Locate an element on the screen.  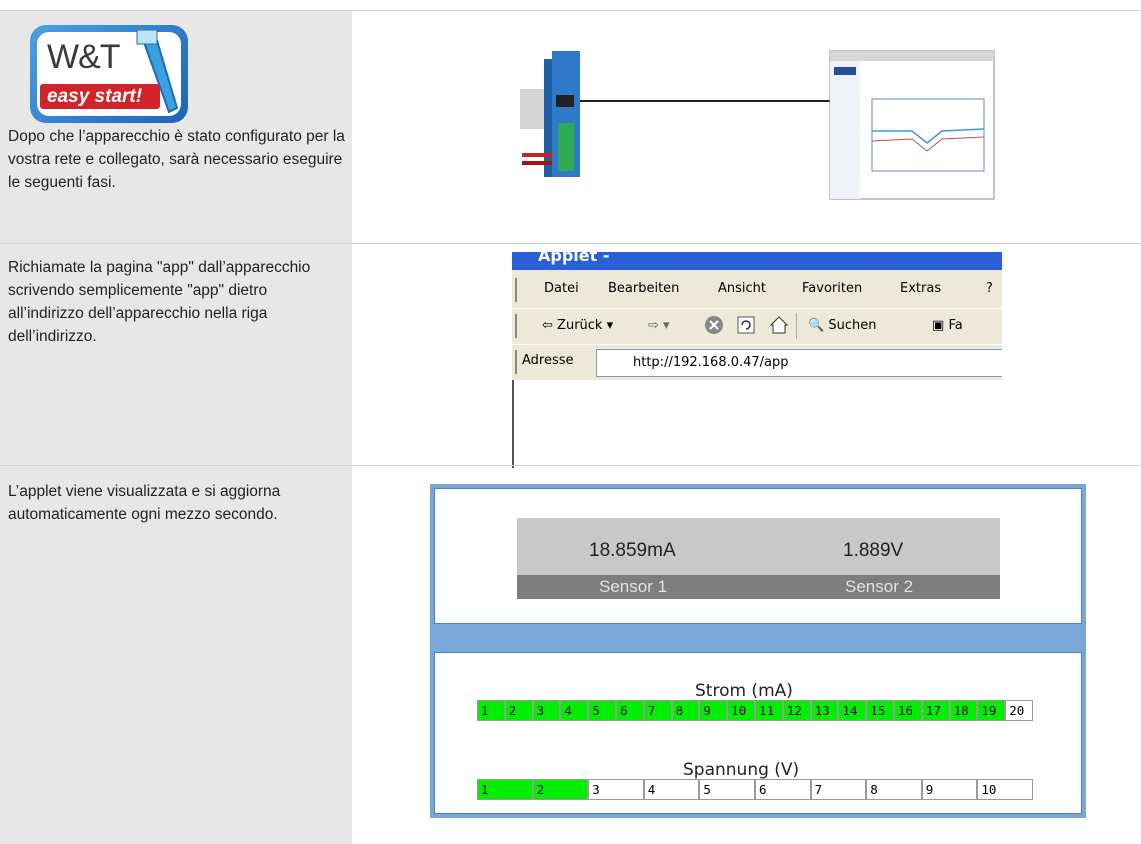
sensor-2-label: Sensor 2 is located at coordinates (879, 586).